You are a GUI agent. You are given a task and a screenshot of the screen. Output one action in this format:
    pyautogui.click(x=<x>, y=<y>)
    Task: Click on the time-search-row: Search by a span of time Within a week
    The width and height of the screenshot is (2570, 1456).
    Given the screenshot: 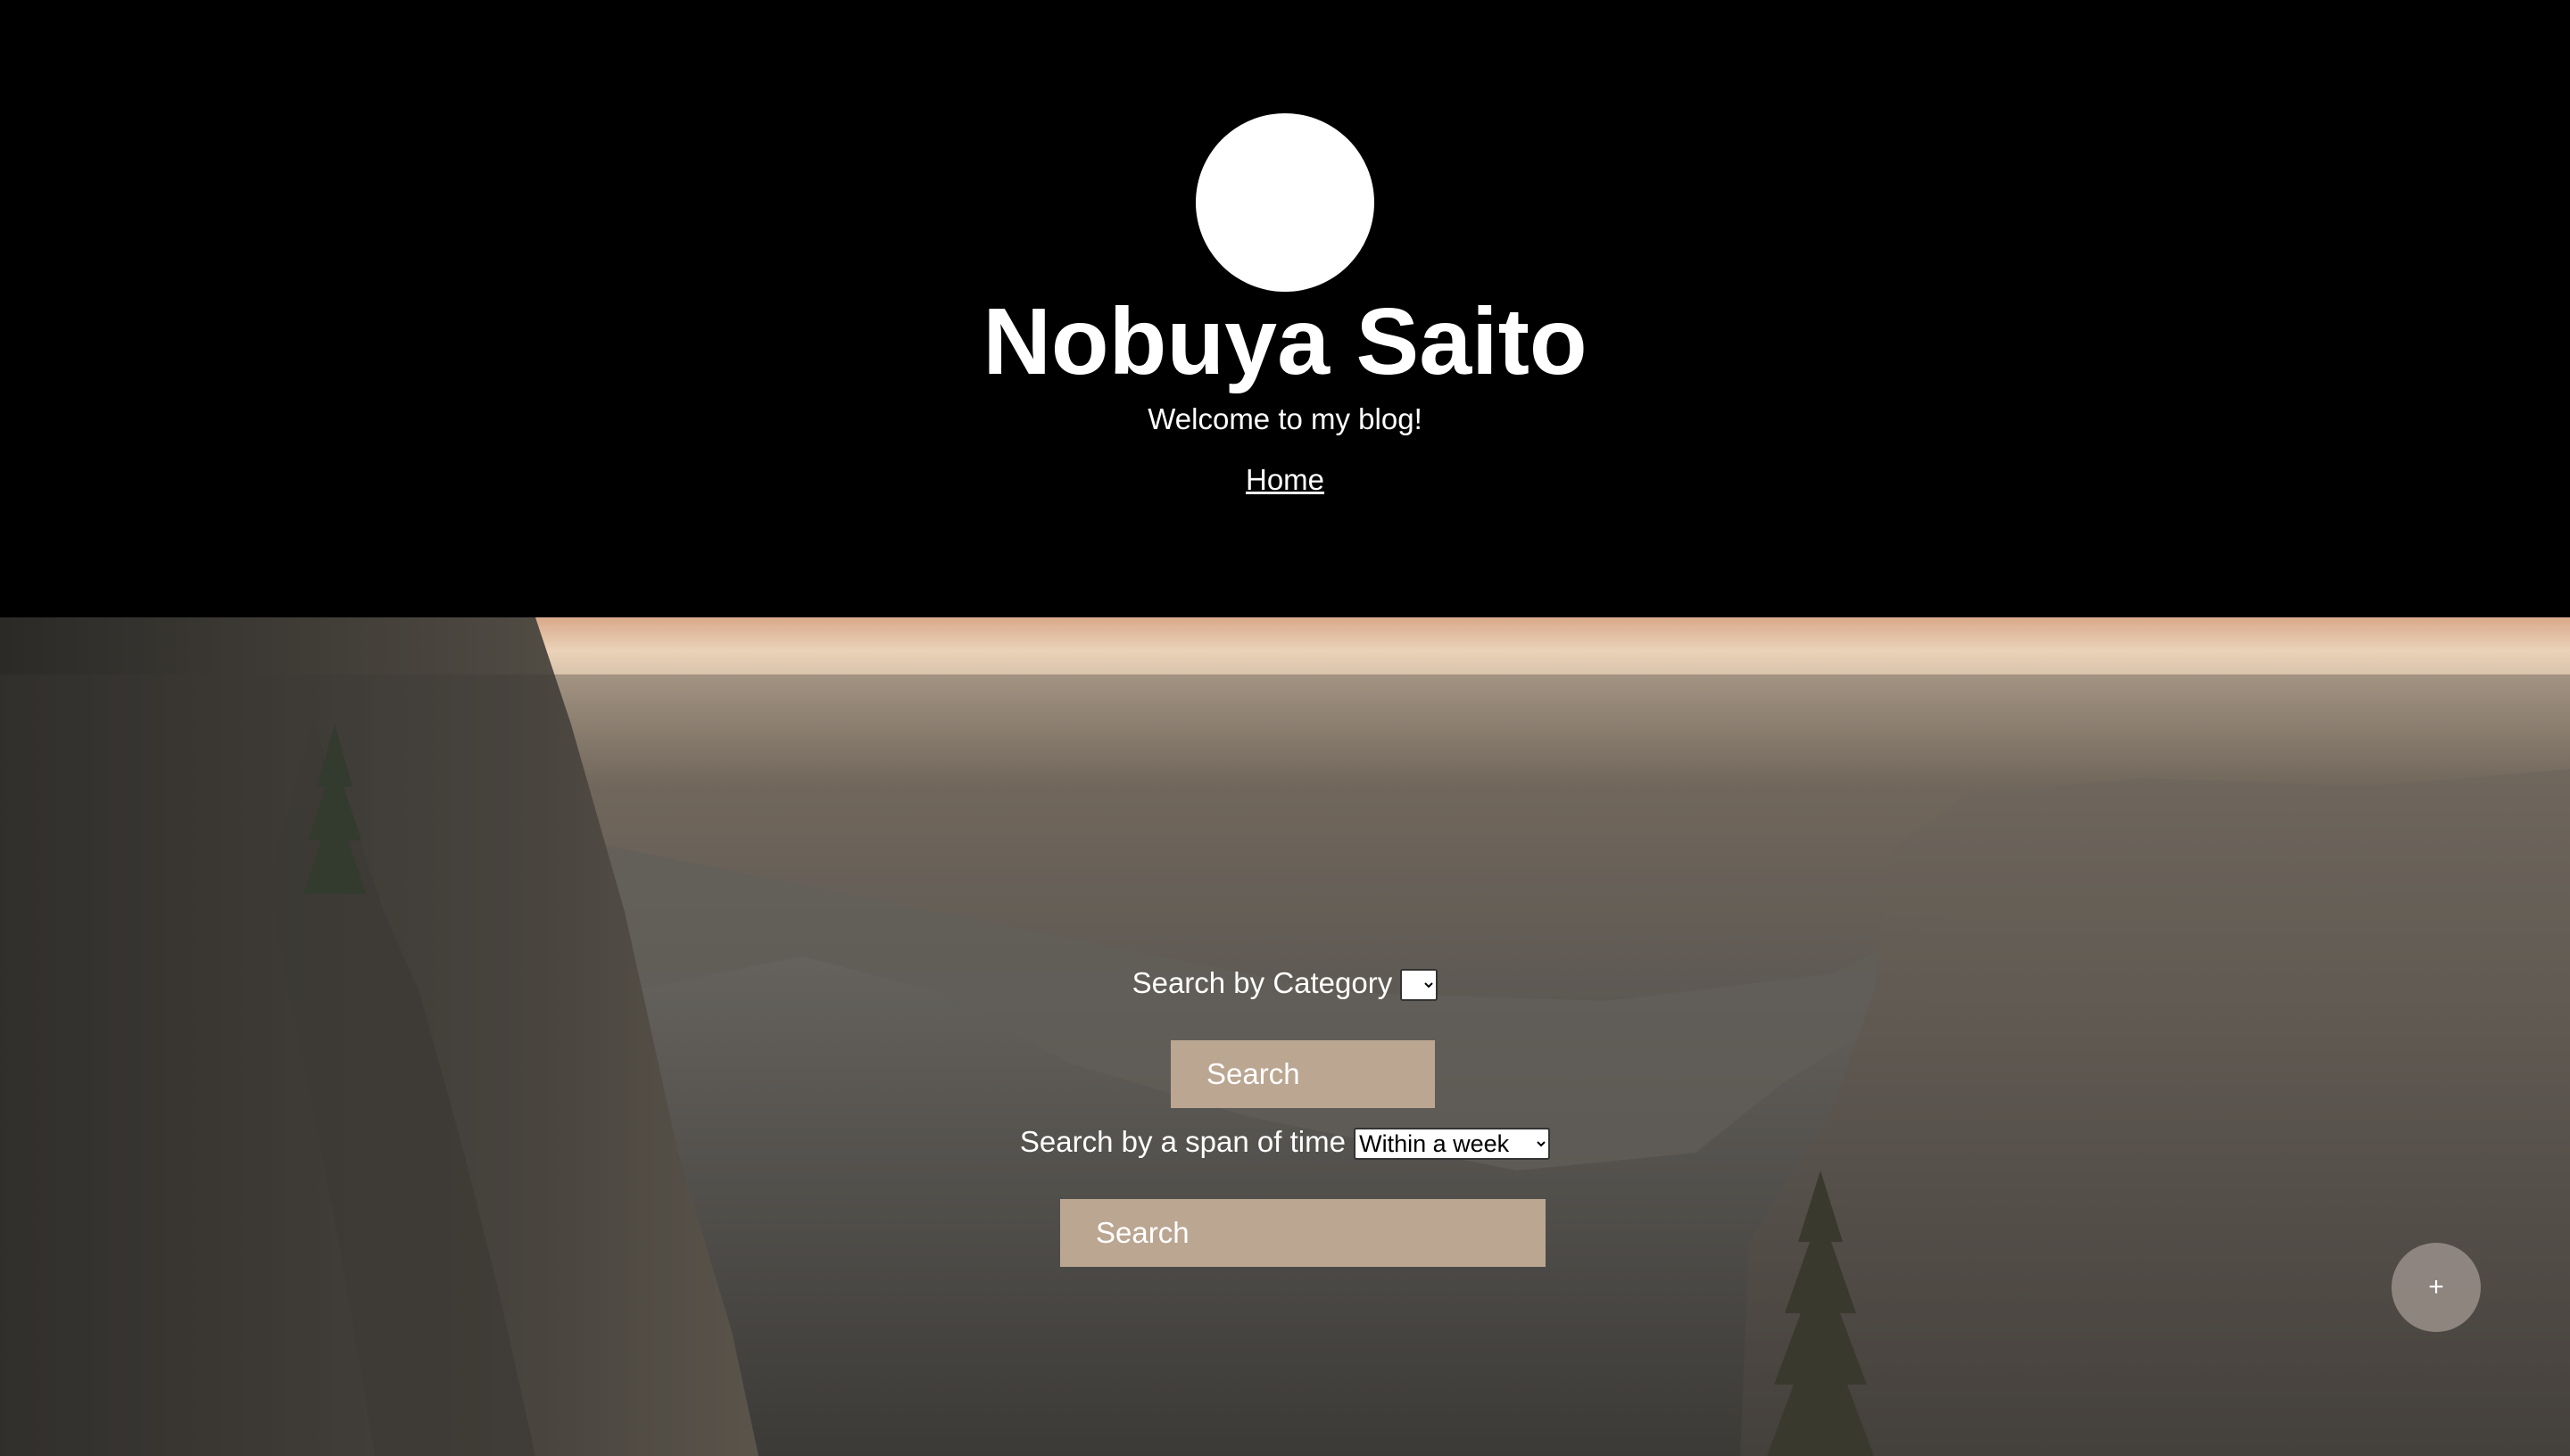 What is the action you would take?
    pyautogui.click(x=1285, y=1142)
    